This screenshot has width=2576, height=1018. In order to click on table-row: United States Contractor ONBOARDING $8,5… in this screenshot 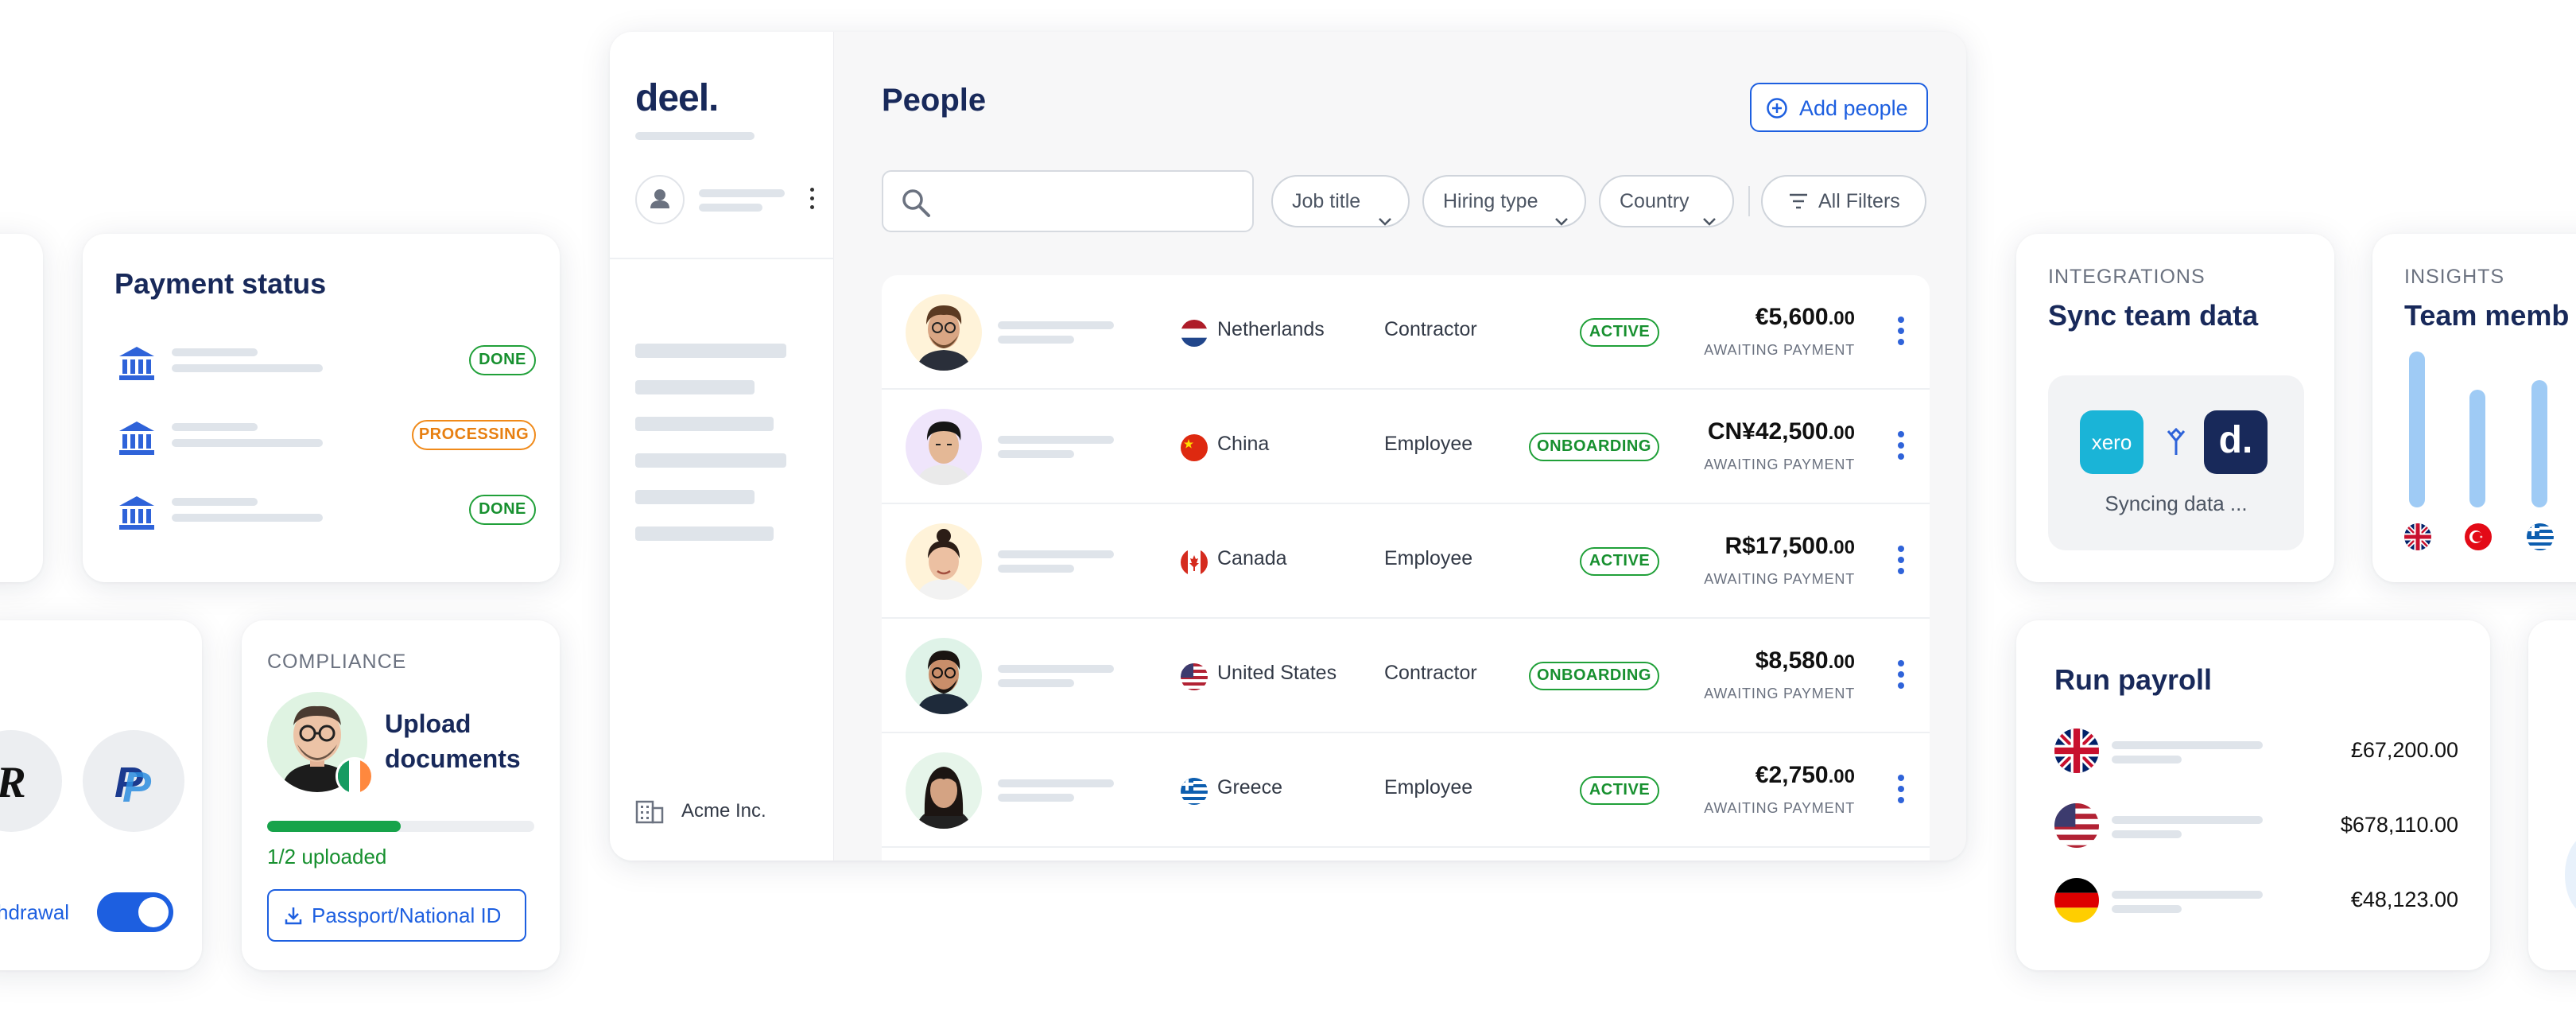, I will do `click(1406, 676)`.